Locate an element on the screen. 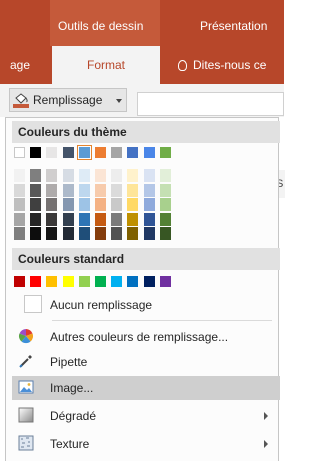 The height and width of the screenshot is (461, 320). tell-me-search: Dites-nous ce is located at coordinates (222, 65).